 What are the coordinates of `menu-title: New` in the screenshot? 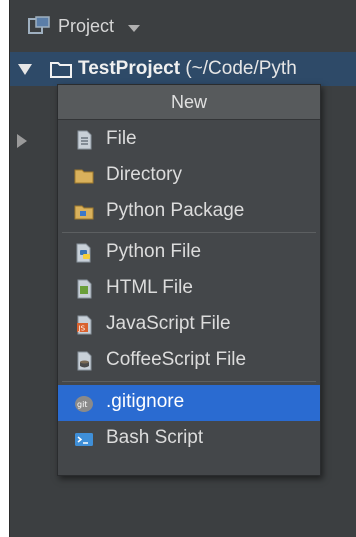 It's located at (189, 102).